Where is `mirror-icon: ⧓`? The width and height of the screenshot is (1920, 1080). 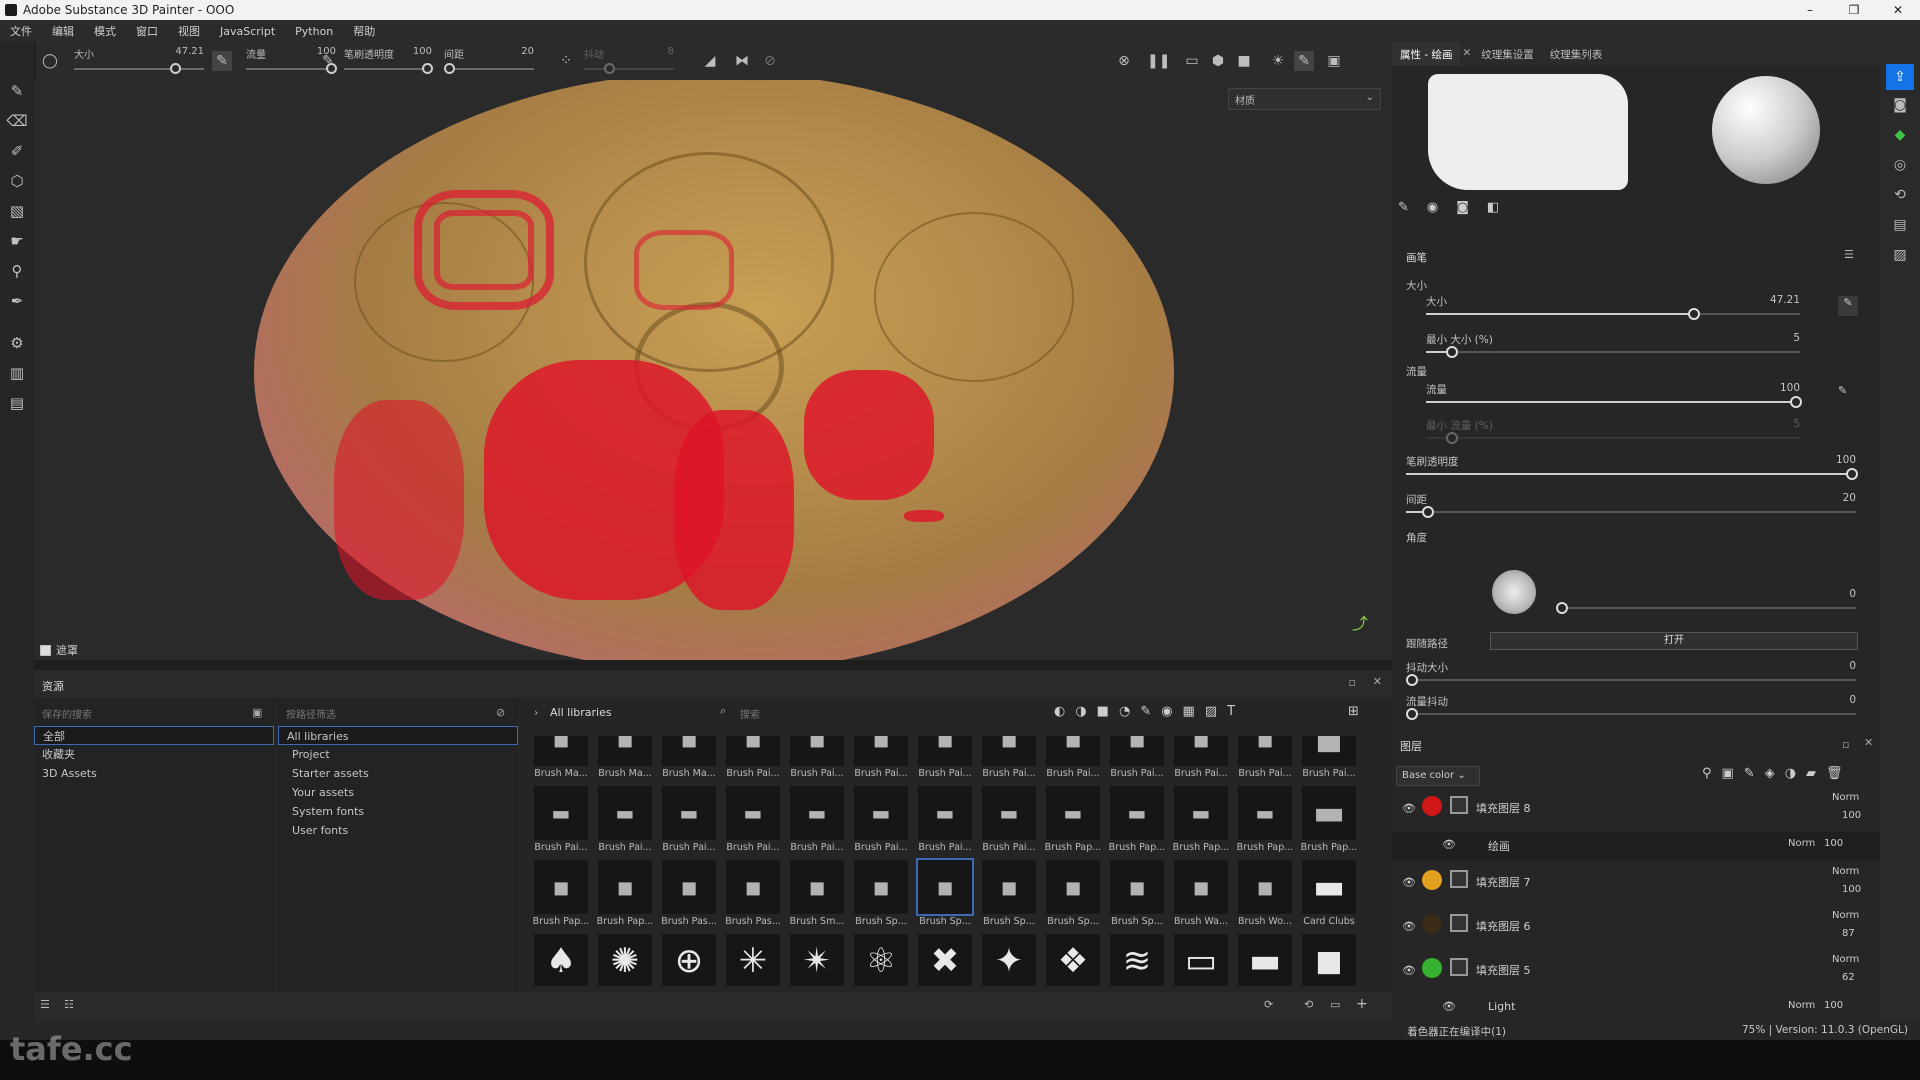 mirror-icon: ⧓ is located at coordinates (742, 61).